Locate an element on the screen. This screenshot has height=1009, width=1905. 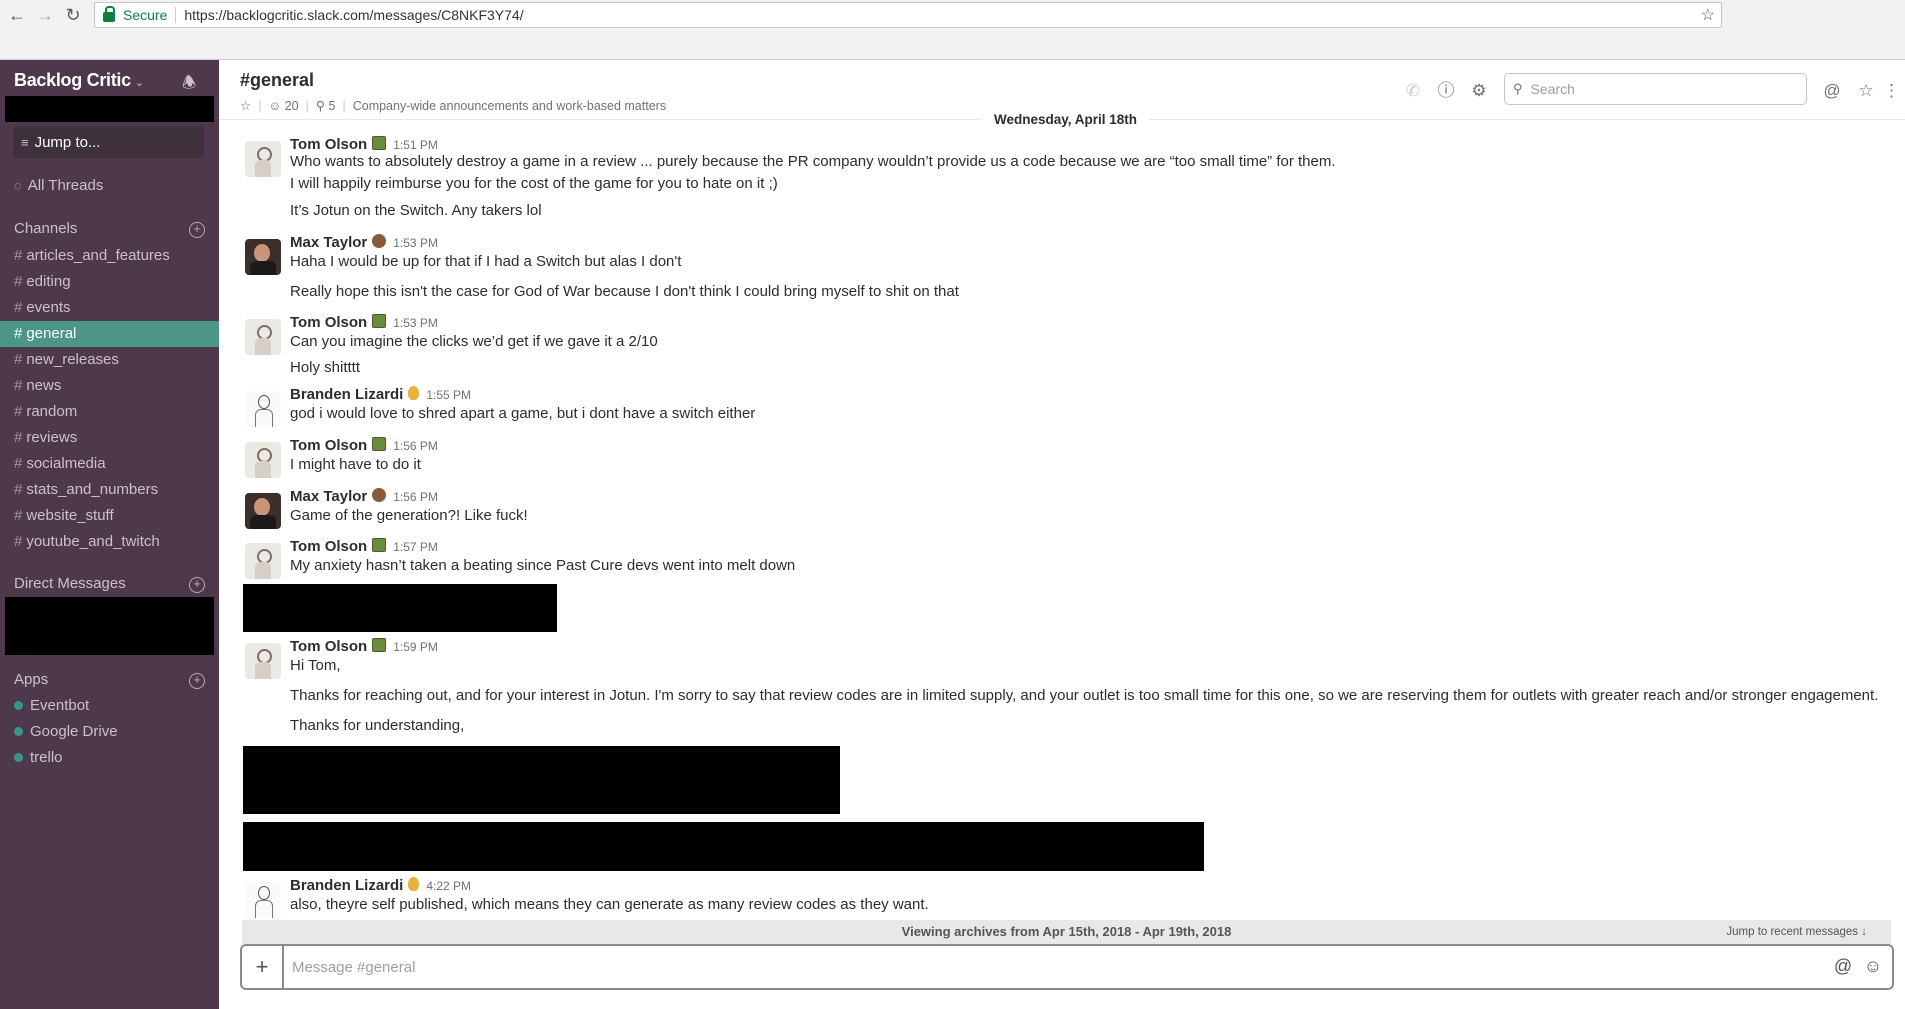
add-app-icon: + is located at coordinates (197, 681).